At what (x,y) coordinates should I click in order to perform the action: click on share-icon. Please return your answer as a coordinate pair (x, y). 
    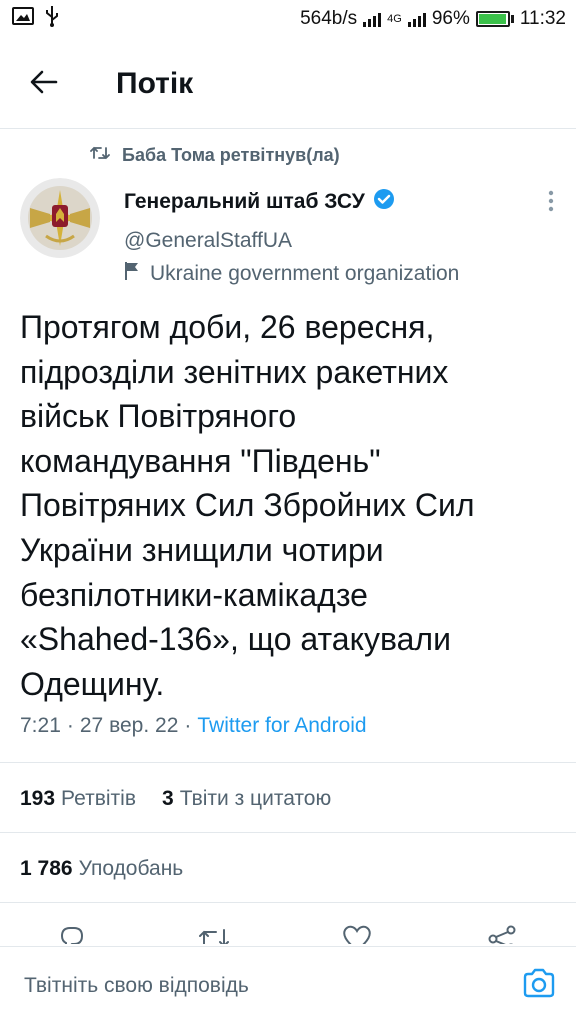
    Looking at the image, I should click on (501, 933).